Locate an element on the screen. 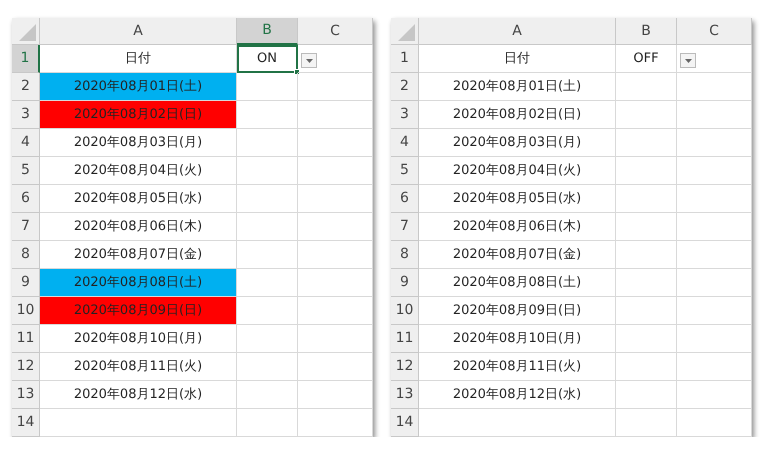  table-cell: 2020年08月07日(金) is located at coordinates (517, 255).